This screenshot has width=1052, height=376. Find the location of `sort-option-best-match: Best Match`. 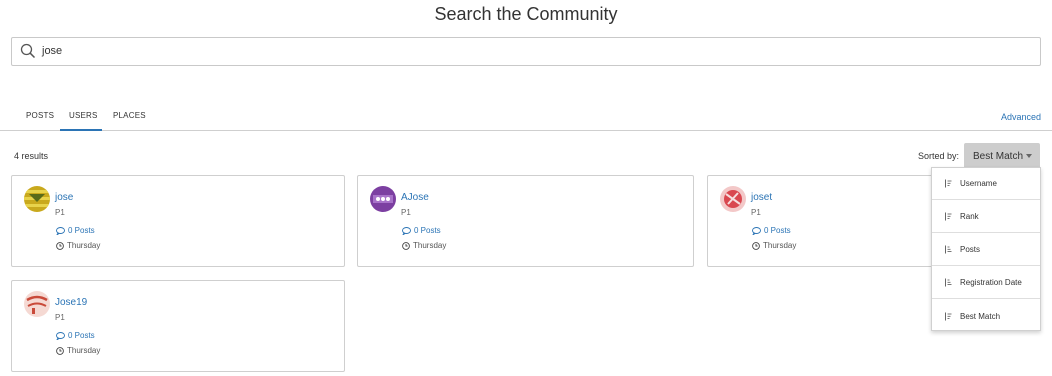

sort-option-best-match: Best Match is located at coordinates (986, 316).